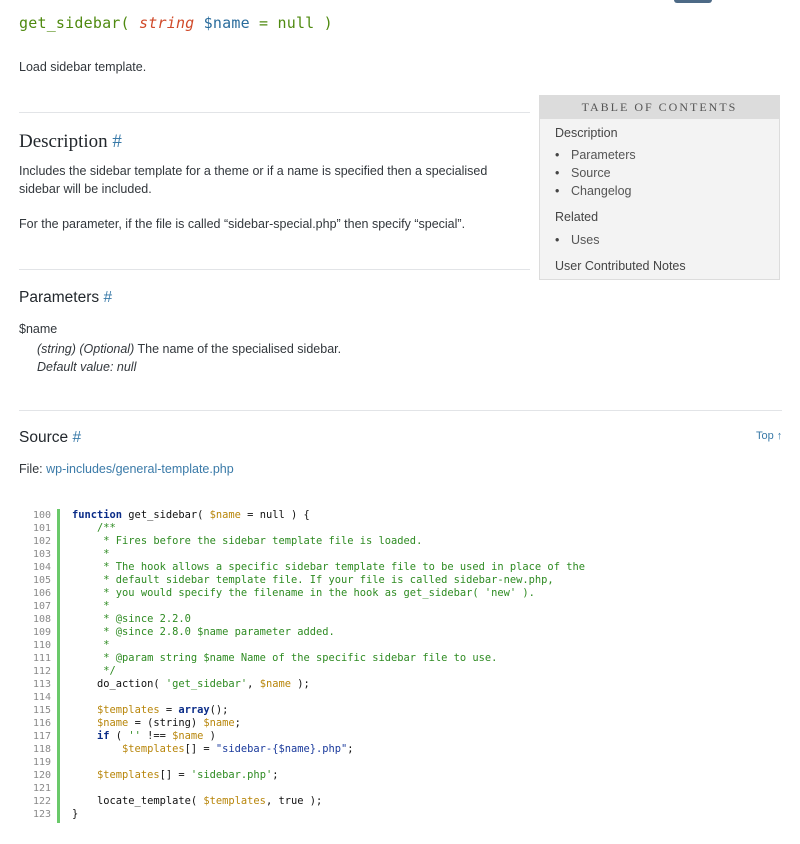  I want to click on line-number: 118, so click(41, 749).